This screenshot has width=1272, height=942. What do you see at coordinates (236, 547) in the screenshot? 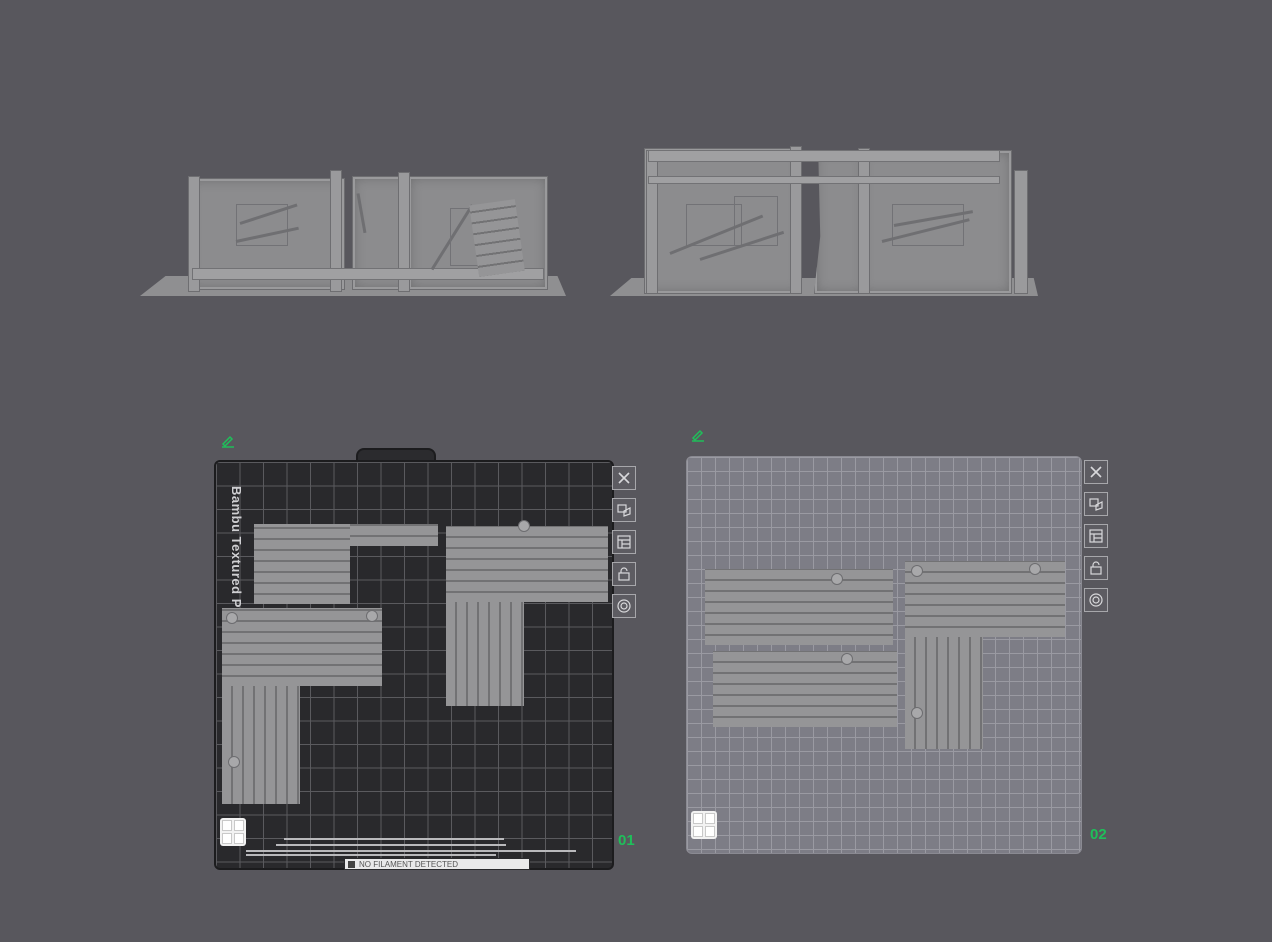
I see `plate-label: Bambu Textured P` at bounding box center [236, 547].